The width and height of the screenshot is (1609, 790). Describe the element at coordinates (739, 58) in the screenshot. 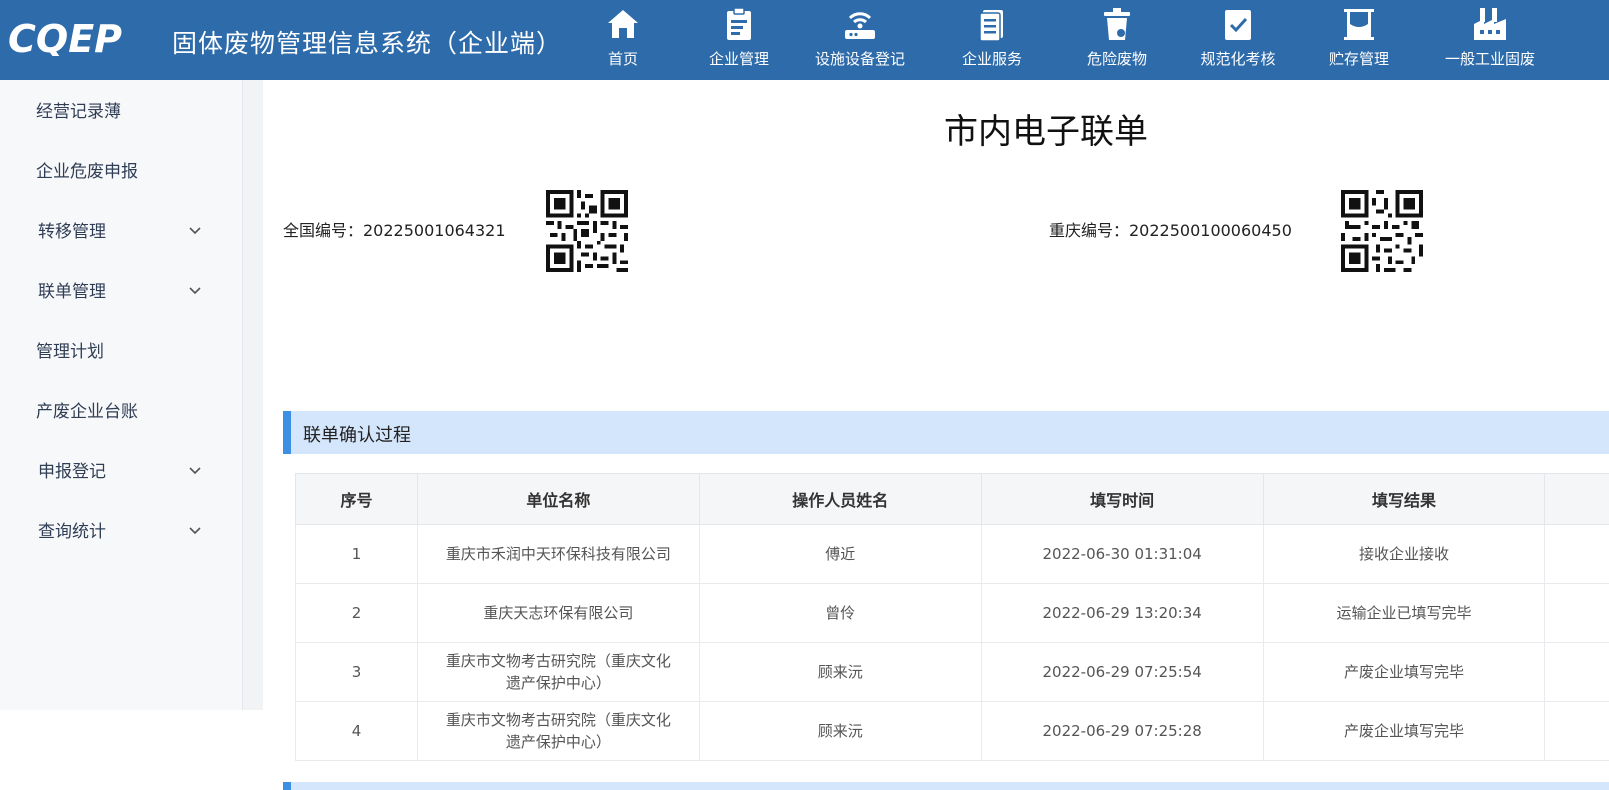

I see `nav-enterprise-management-label: 企业管理` at that location.